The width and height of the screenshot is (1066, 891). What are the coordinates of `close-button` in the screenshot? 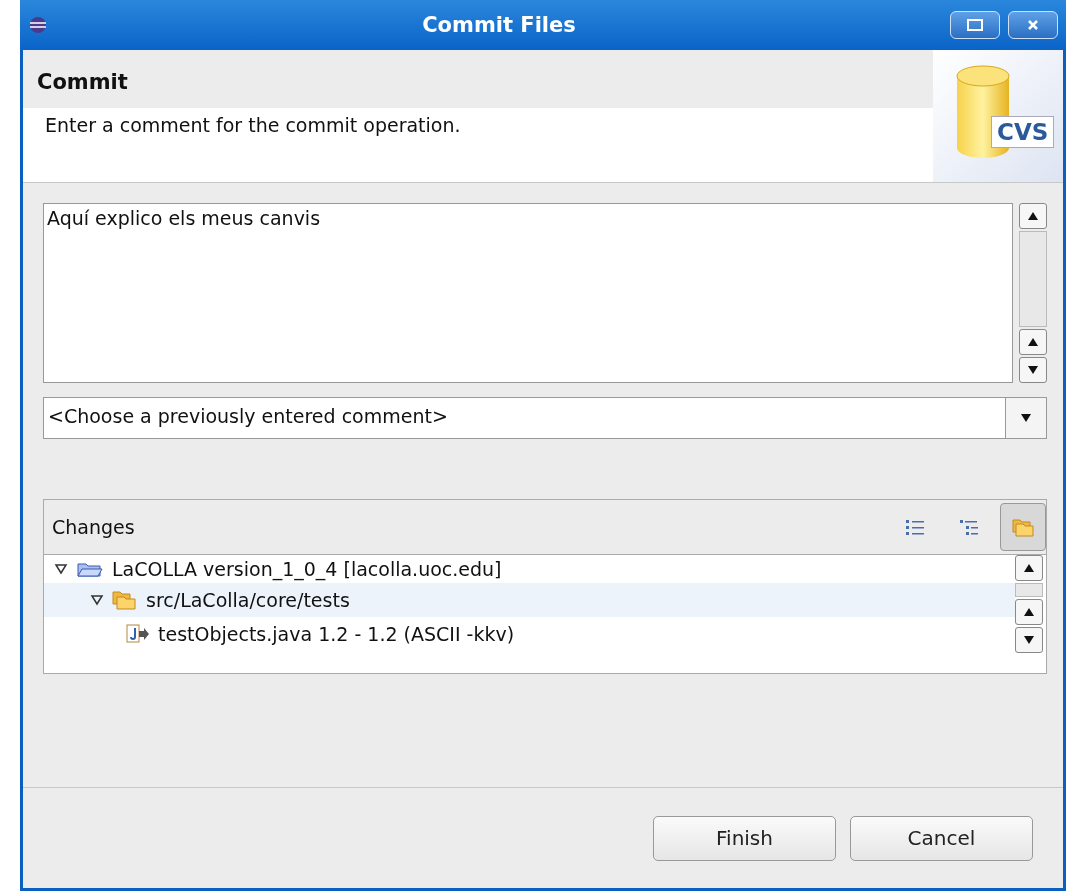 It's located at (1033, 25).